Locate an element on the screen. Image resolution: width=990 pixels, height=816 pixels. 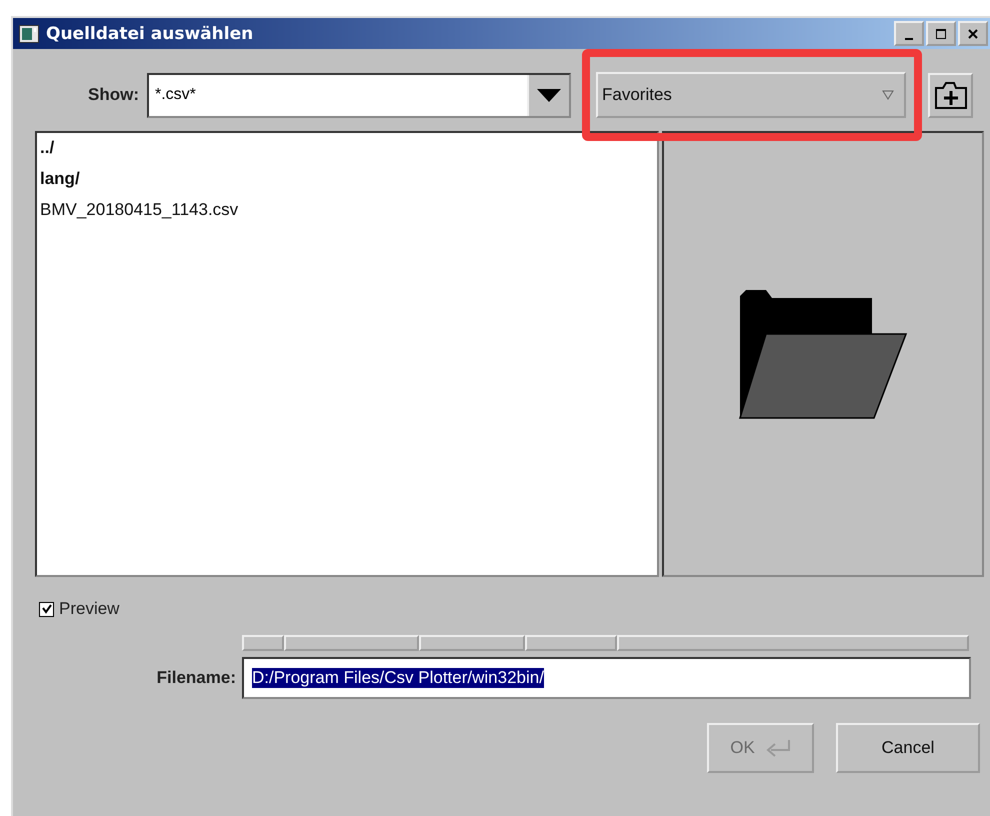
new-folder-button is located at coordinates (950, 95).